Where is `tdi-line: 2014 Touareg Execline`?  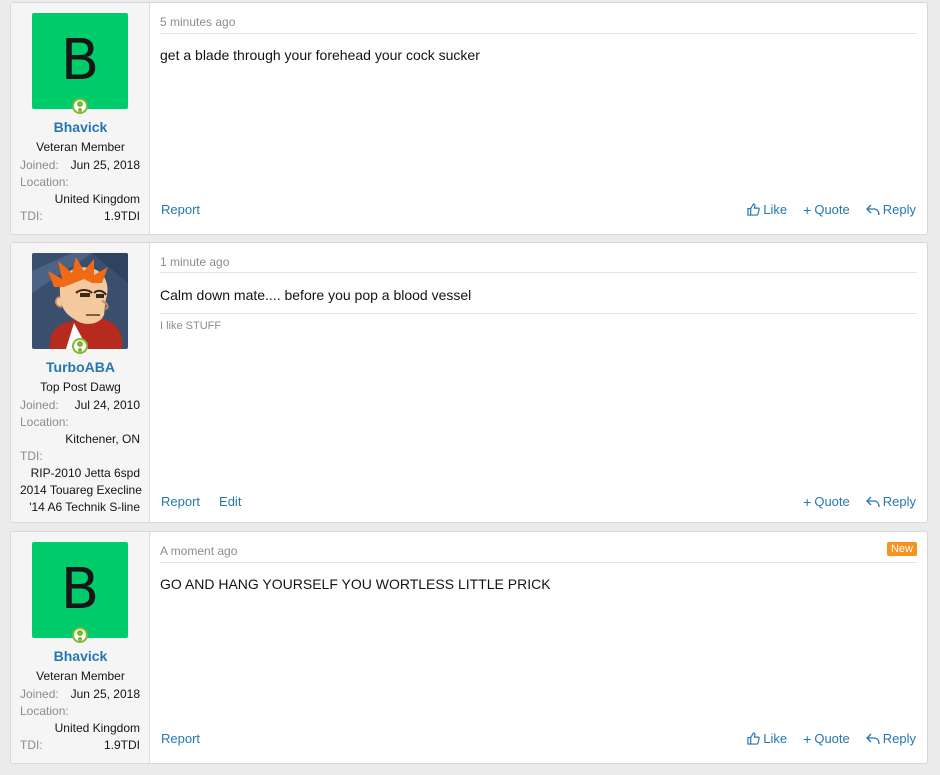 tdi-line: 2014 Touareg Execline is located at coordinates (81, 490).